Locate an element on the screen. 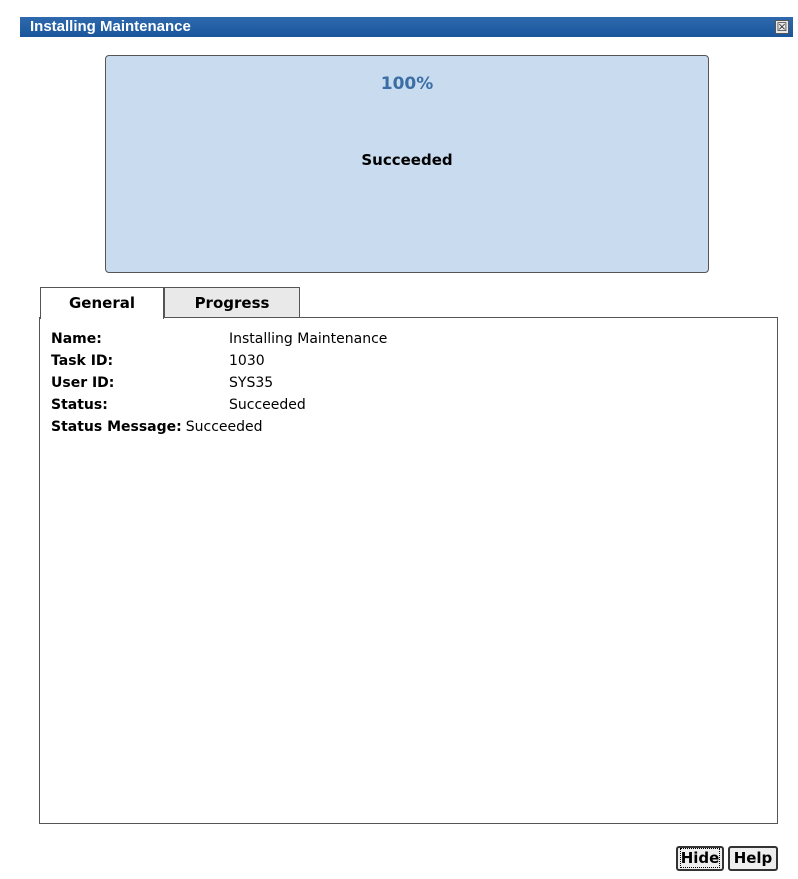 The image size is (798, 879). help-button: Help is located at coordinates (753, 858).